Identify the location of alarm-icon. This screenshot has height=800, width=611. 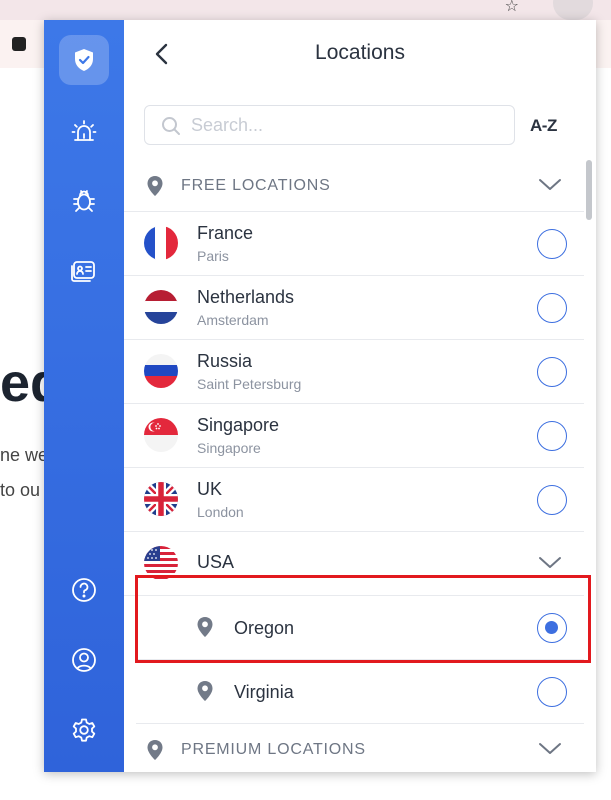
(84, 130).